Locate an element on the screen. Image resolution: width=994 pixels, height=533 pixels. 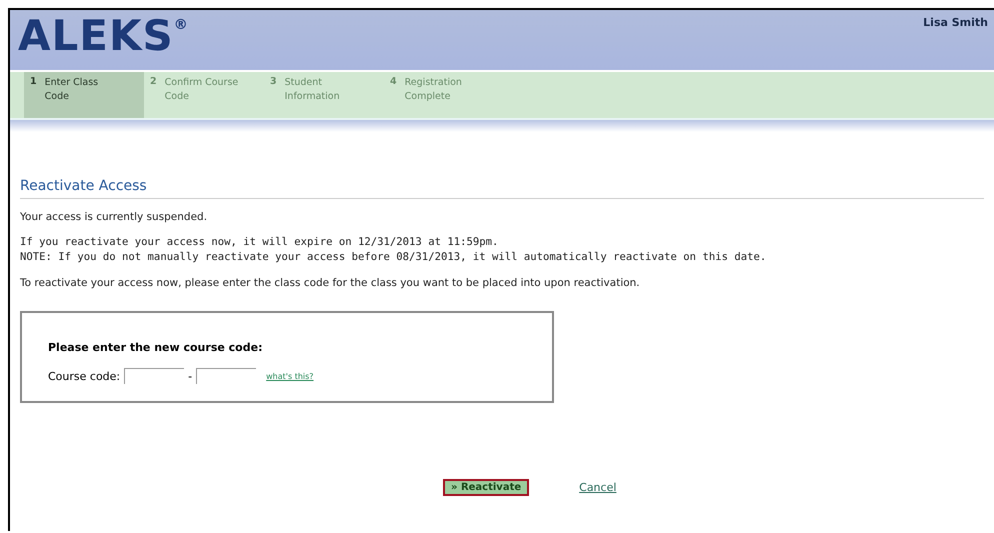
instruction-text: To reactivate your access now, please enter the class code for the class you want to be placed into upon reactivation. is located at coordinates (330, 283).